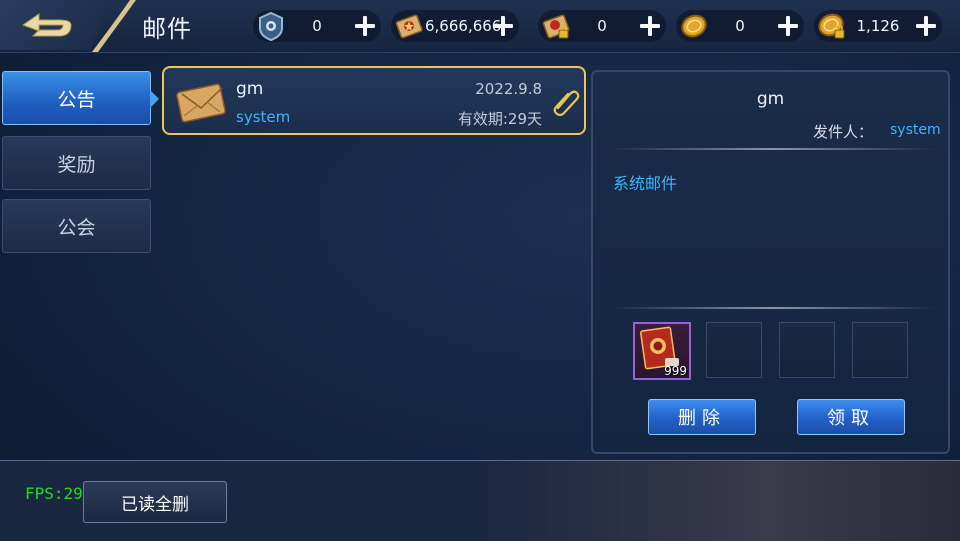 The image size is (960, 541). Describe the element at coordinates (114, 26) in the screenshot. I see `header-divider-stroke` at that location.